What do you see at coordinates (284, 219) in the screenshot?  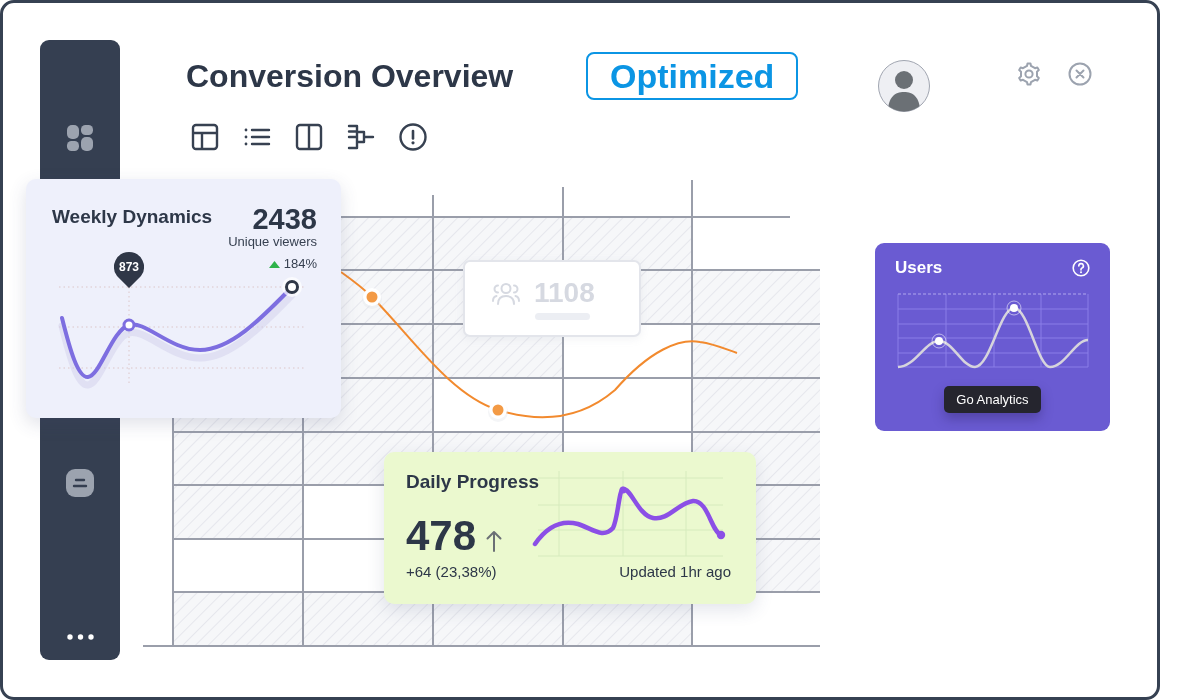 I see `total-value: 2438` at bounding box center [284, 219].